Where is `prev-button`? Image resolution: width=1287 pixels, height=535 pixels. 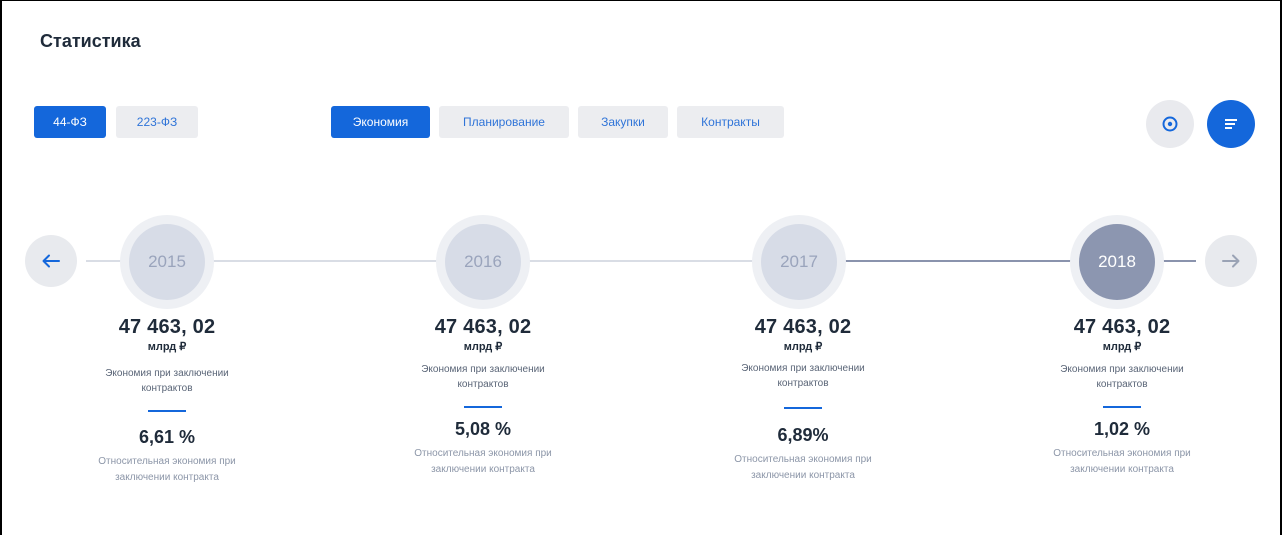 prev-button is located at coordinates (51, 261).